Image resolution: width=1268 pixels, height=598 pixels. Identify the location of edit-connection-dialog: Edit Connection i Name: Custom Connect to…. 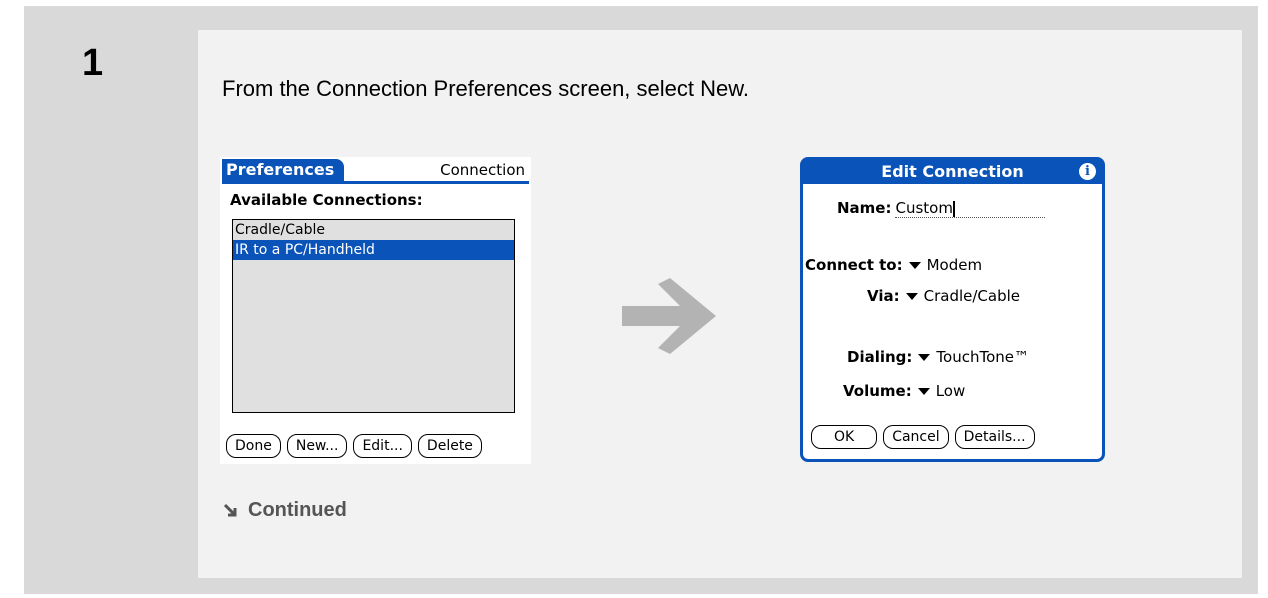
(952, 309).